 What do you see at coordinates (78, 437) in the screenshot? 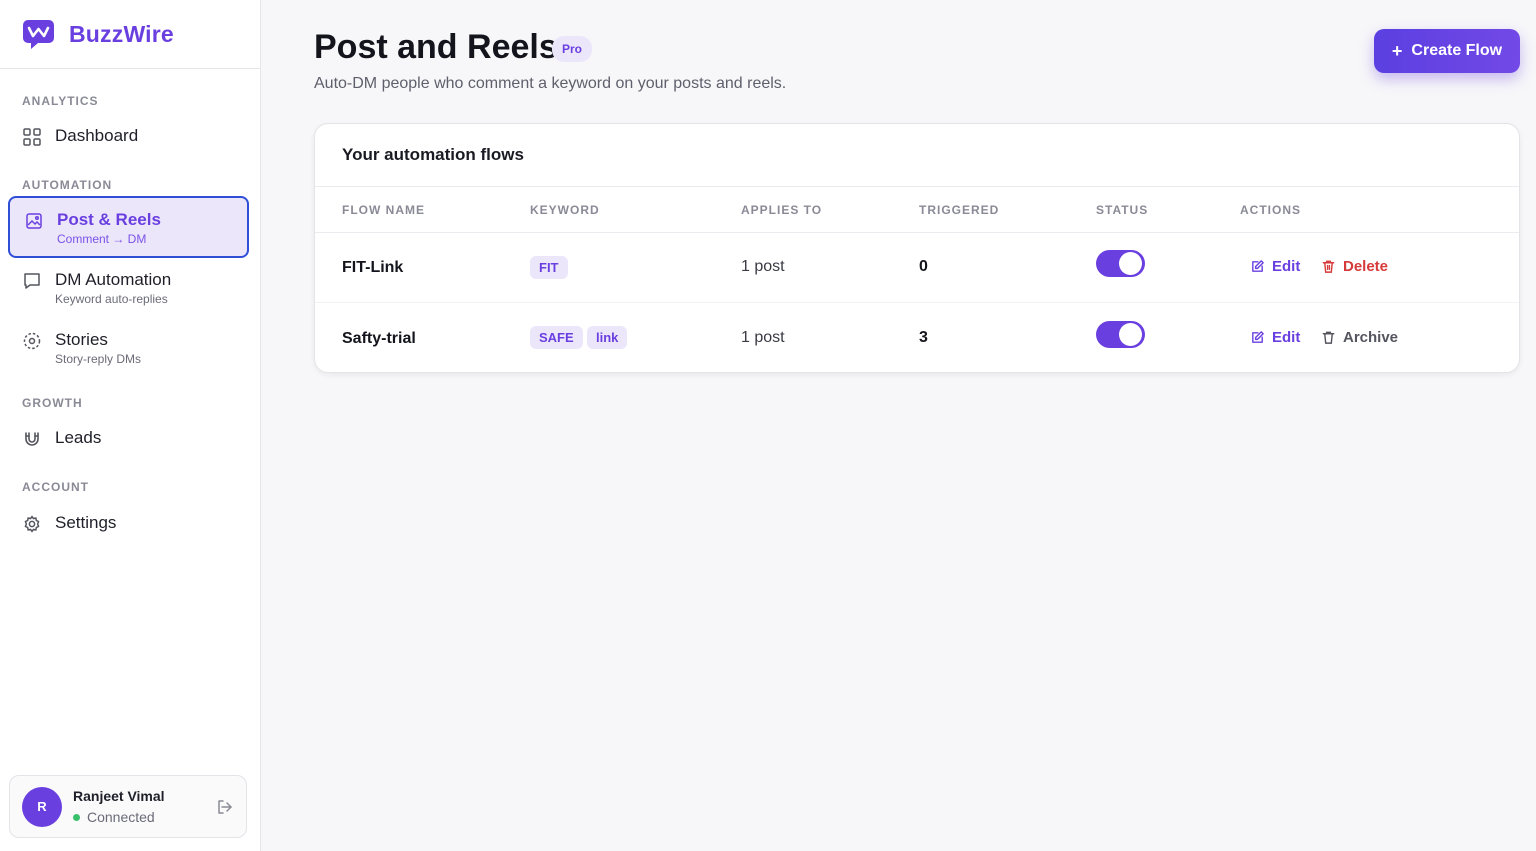
I see `sidebar-item-label: Leads` at bounding box center [78, 437].